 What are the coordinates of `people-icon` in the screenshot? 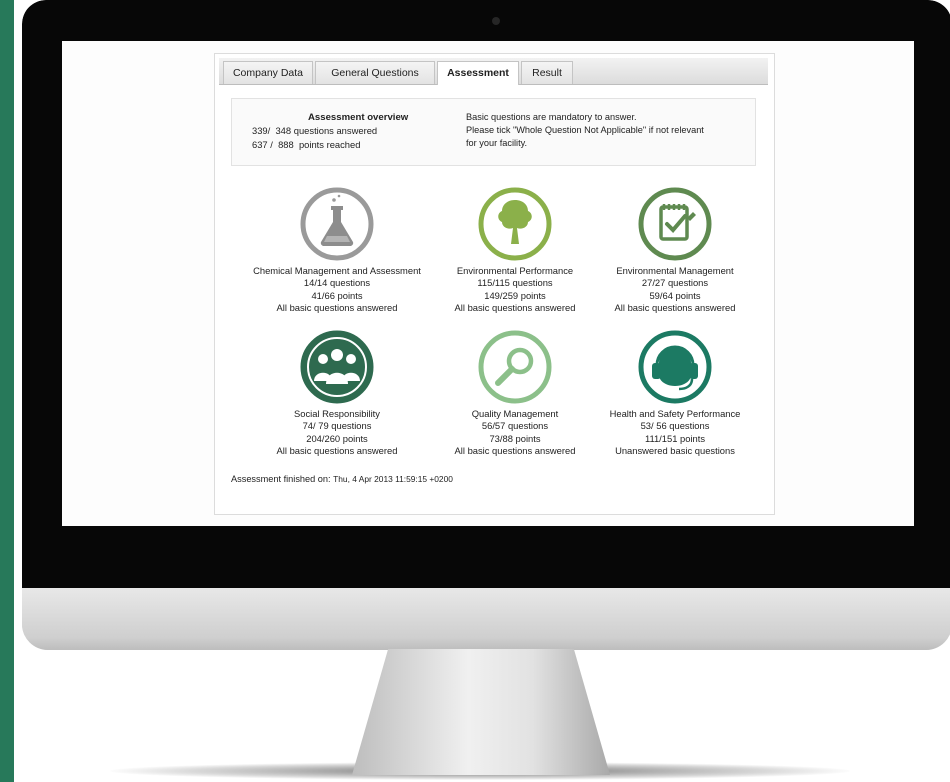 It's located at (337, 367).